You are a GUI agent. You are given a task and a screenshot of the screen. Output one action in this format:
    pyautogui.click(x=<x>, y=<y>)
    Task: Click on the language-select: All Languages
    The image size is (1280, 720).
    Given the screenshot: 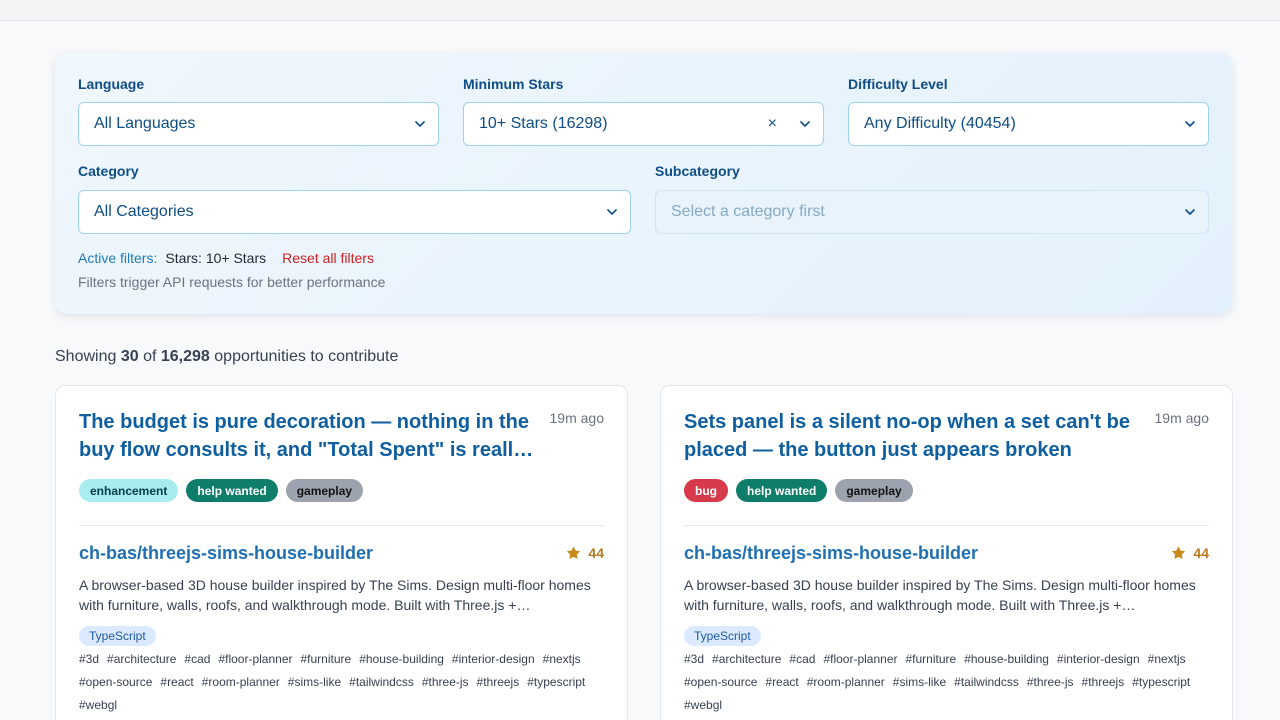 What is the action you would take?
    pyautogui.click(x=258, y=124)
    